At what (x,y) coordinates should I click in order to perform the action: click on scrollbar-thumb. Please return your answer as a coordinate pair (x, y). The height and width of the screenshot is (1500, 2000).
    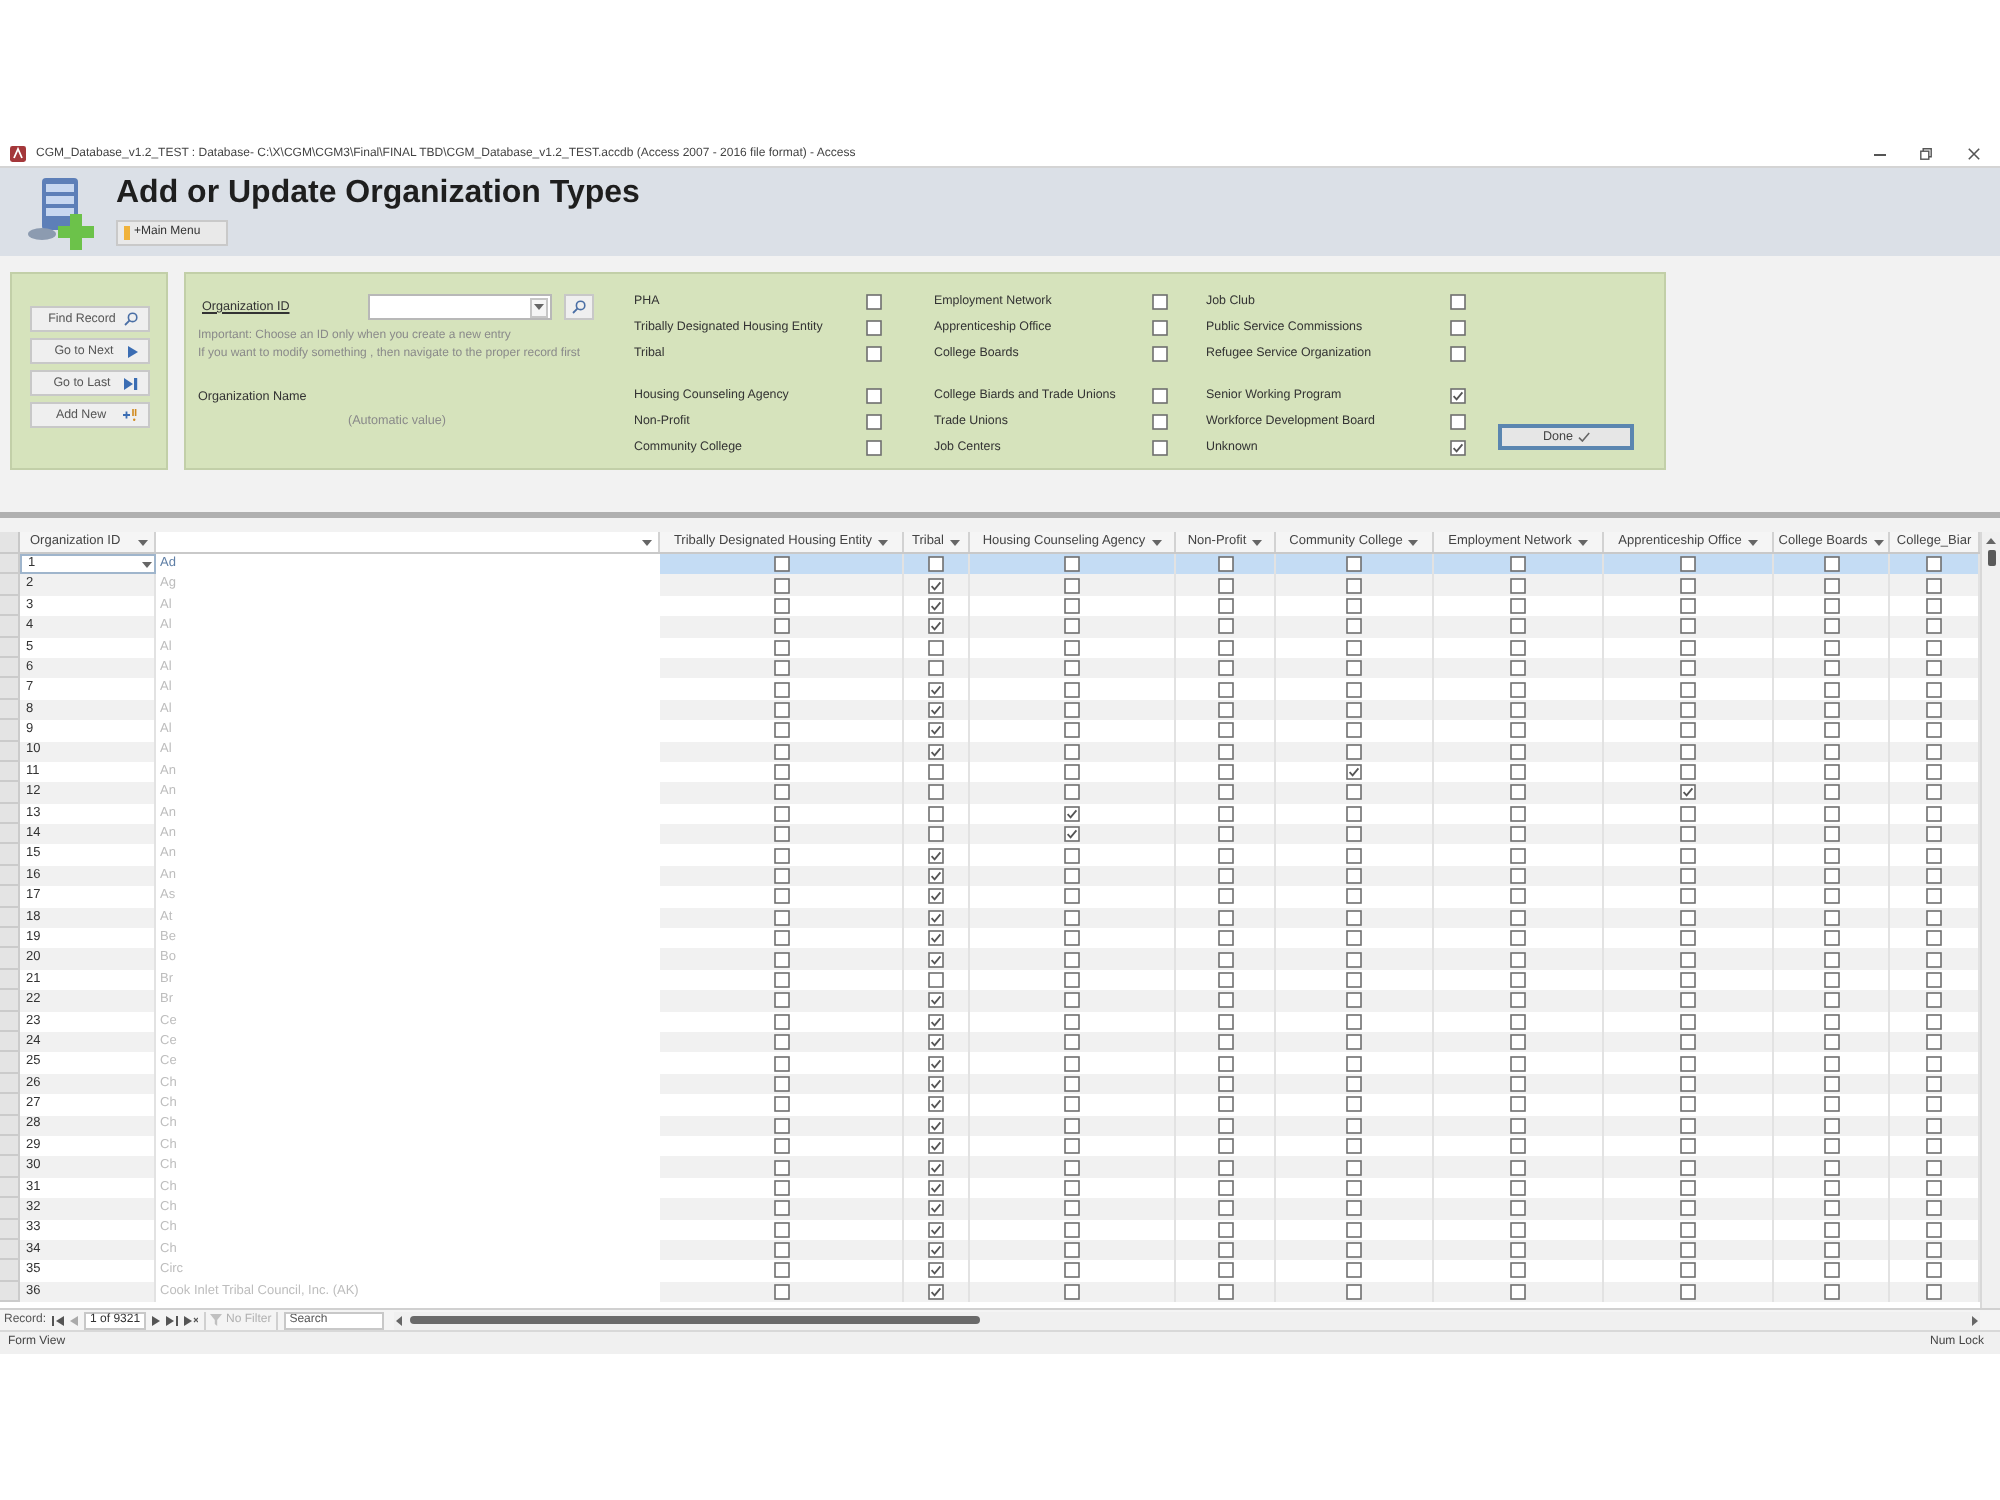
    Looking at the image, I should click on (694, 1320).